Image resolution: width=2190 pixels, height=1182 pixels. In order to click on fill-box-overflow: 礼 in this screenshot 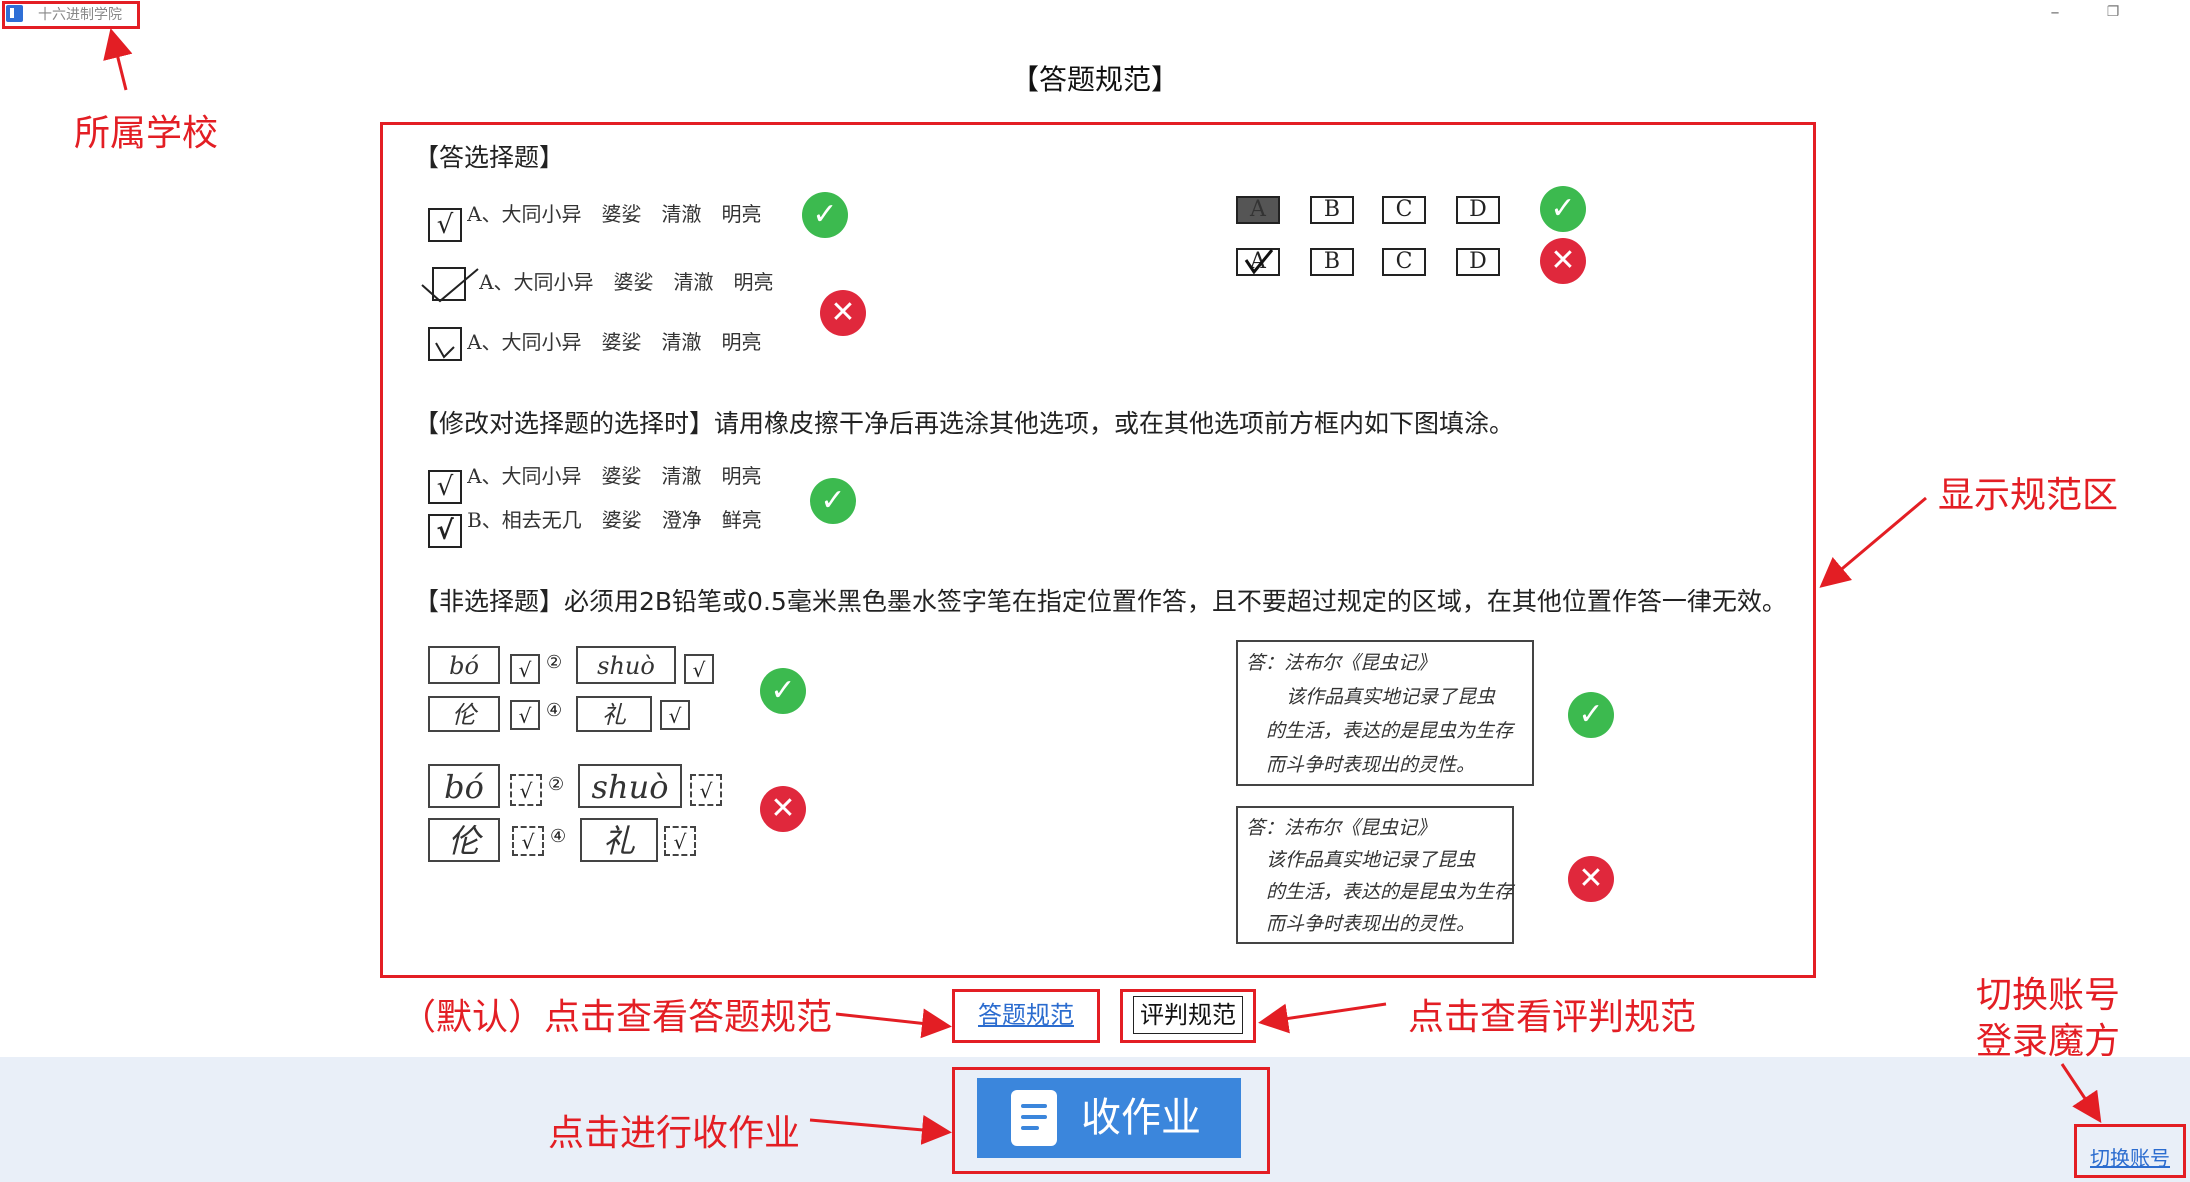, I will do `click(619, 840)`.